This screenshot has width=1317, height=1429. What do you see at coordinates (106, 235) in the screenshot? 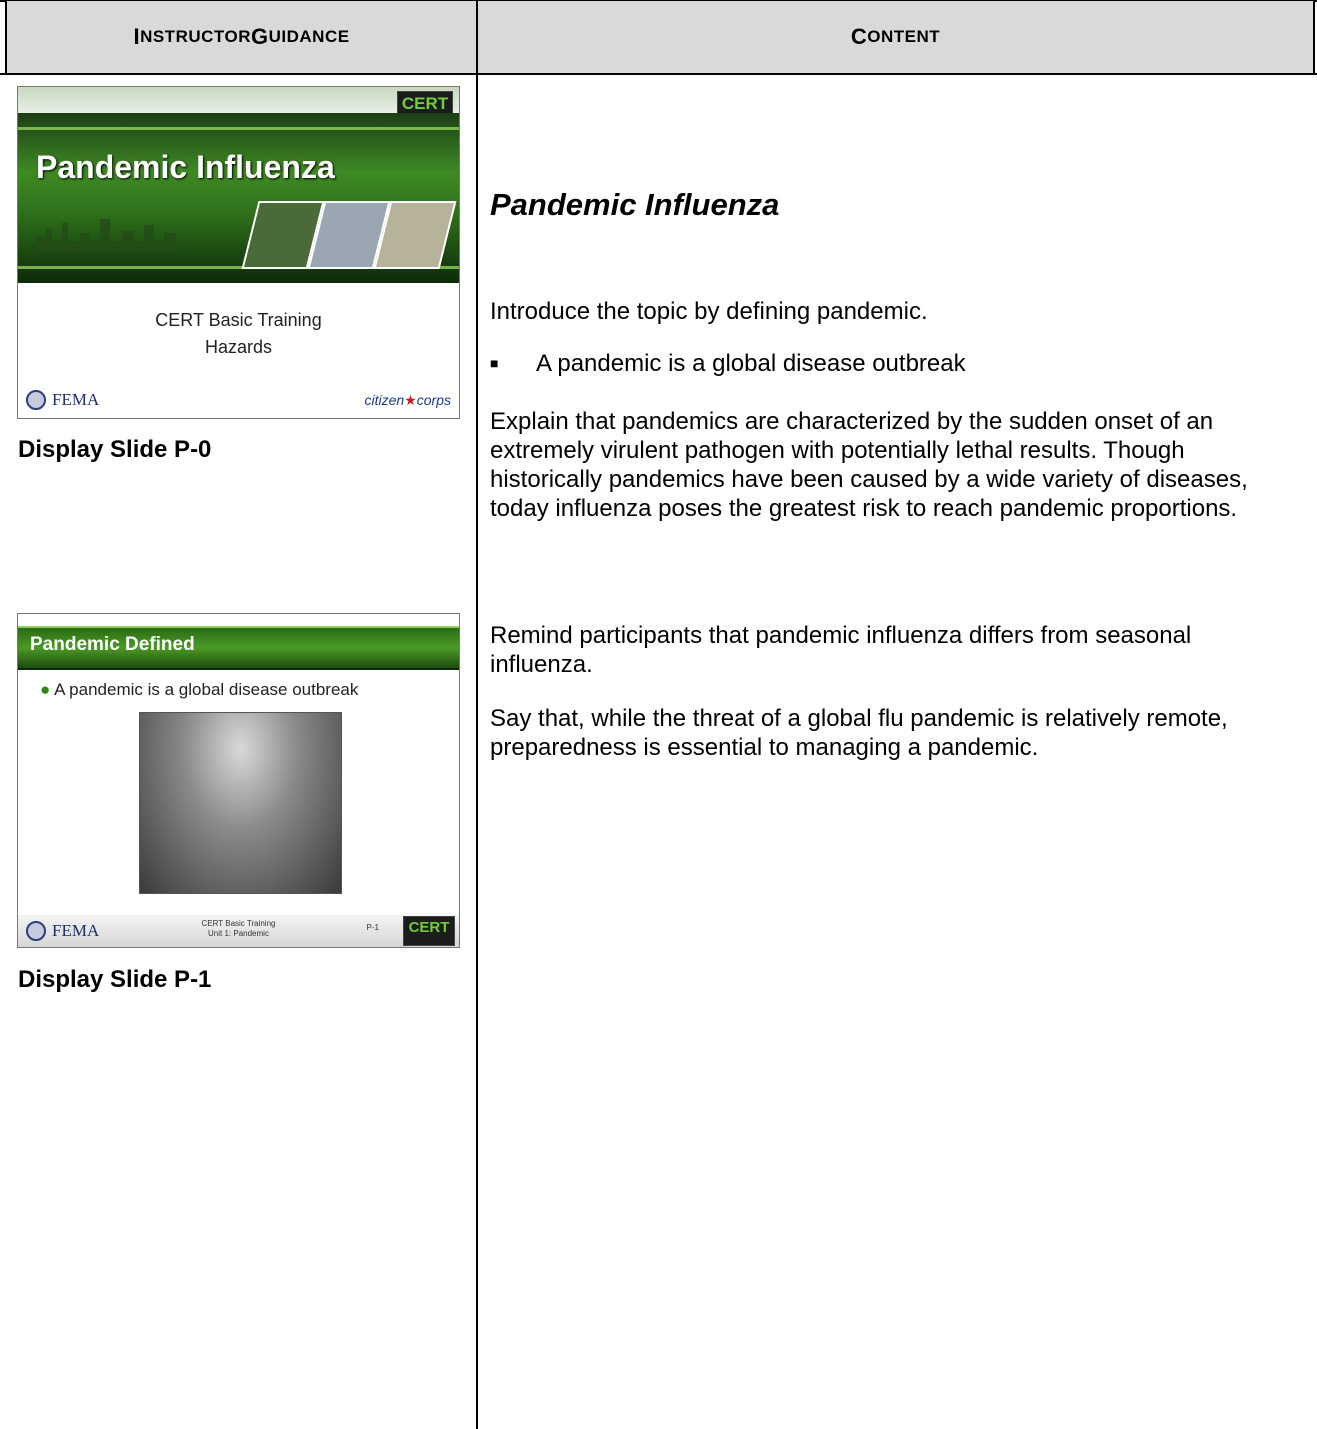
I see `skyline-icon` at bounding box center [106, 235].